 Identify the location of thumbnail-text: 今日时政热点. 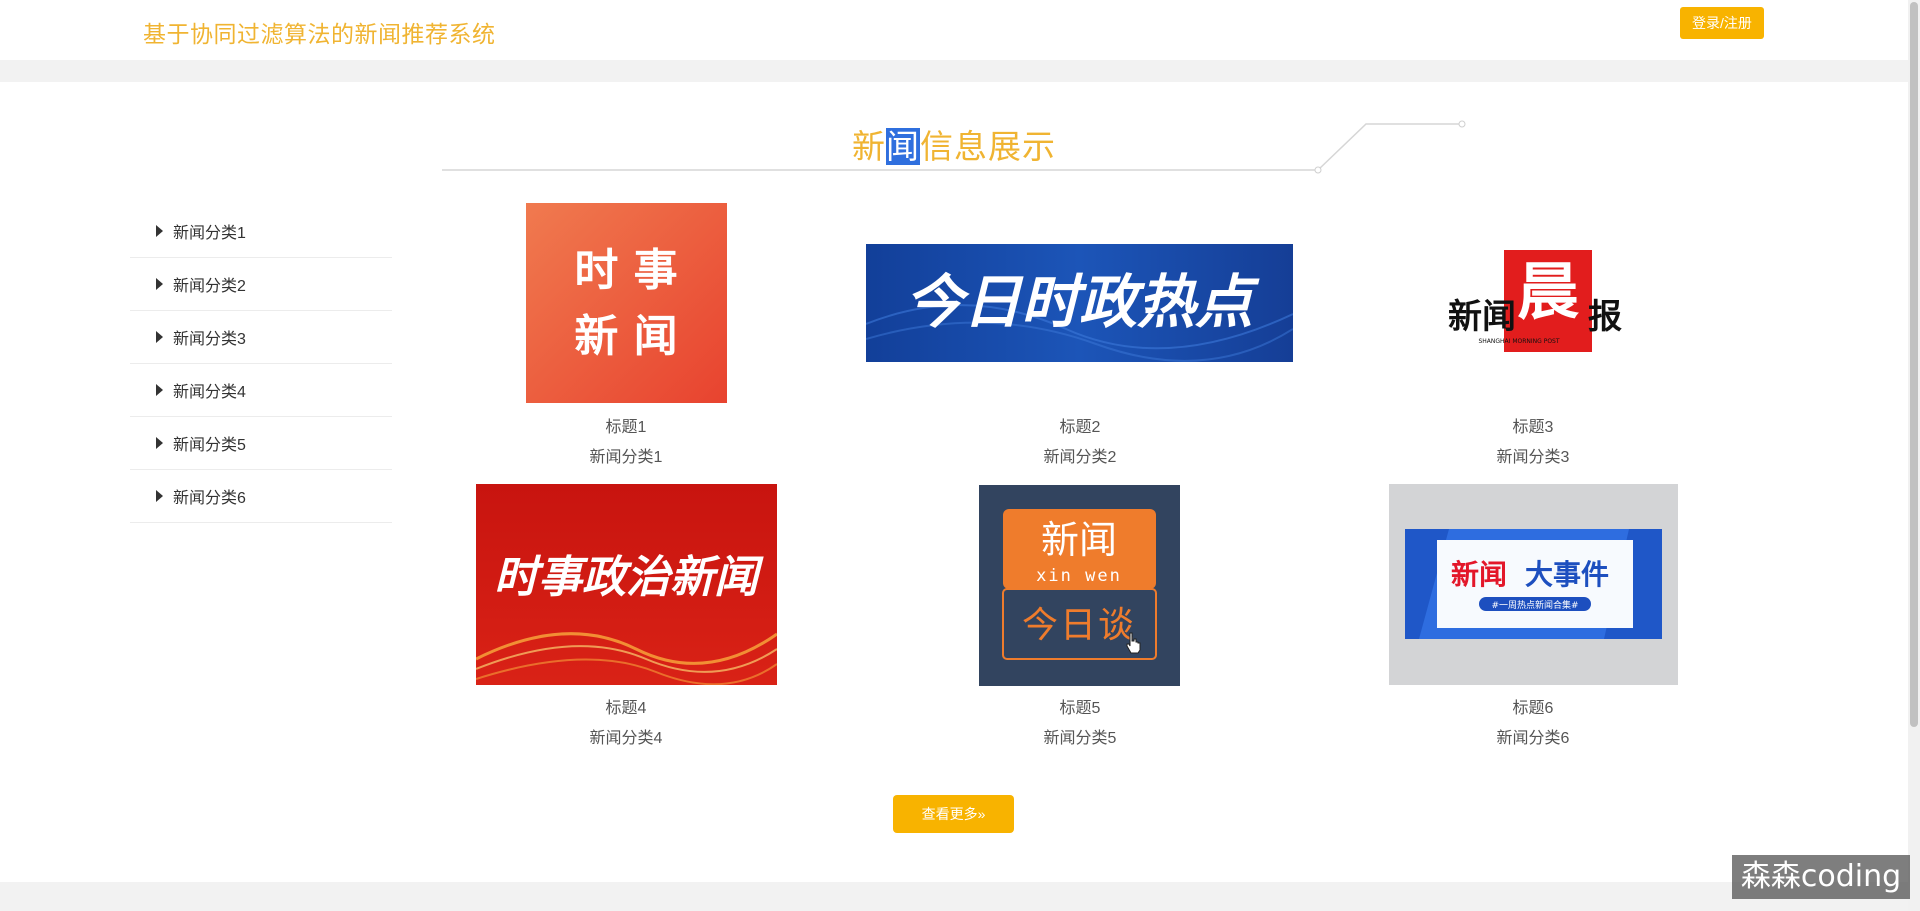
(1082, 302).